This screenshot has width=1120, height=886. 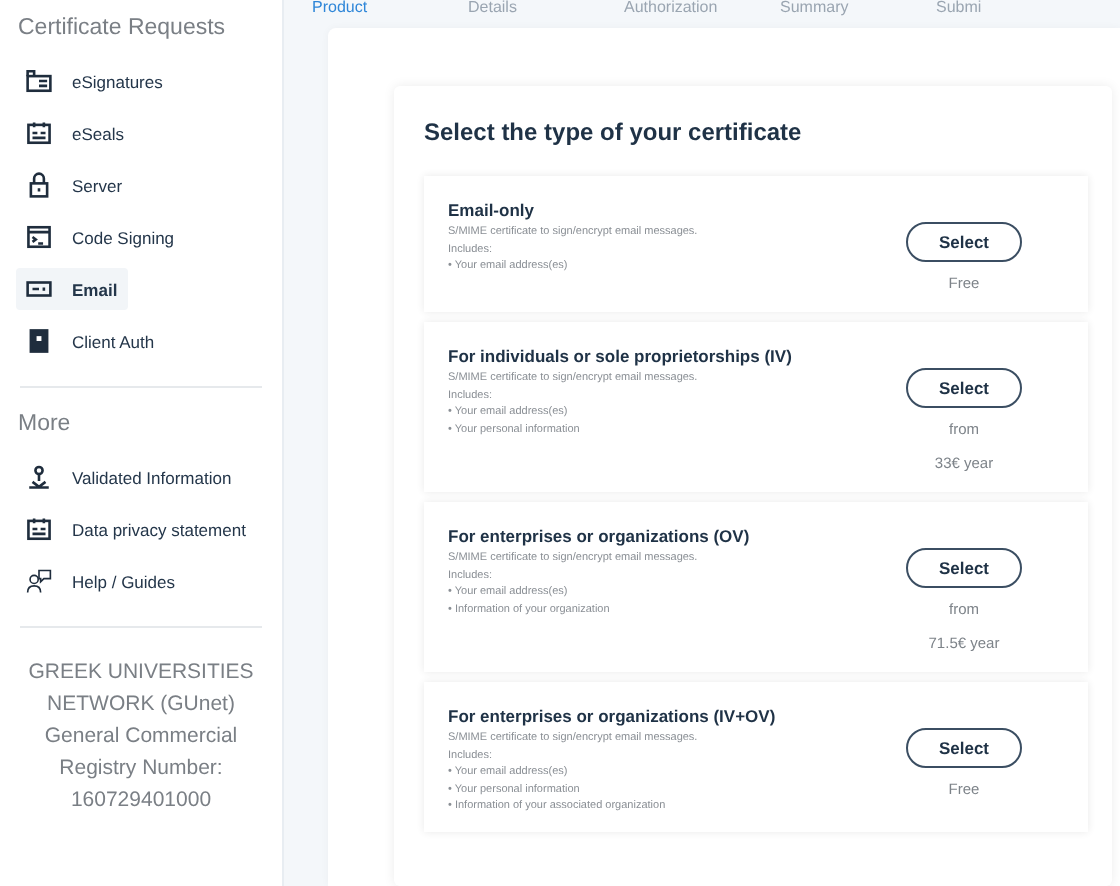 What do you see at coordinates (123, 581) in the screenshot?
I see `sidebar-item-label: Help / Guides` at bounding box center [123, 581].